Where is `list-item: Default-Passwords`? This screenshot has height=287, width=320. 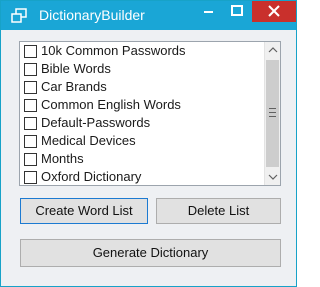
list-item: Default-Passwords is located at coordinates (143, 123).